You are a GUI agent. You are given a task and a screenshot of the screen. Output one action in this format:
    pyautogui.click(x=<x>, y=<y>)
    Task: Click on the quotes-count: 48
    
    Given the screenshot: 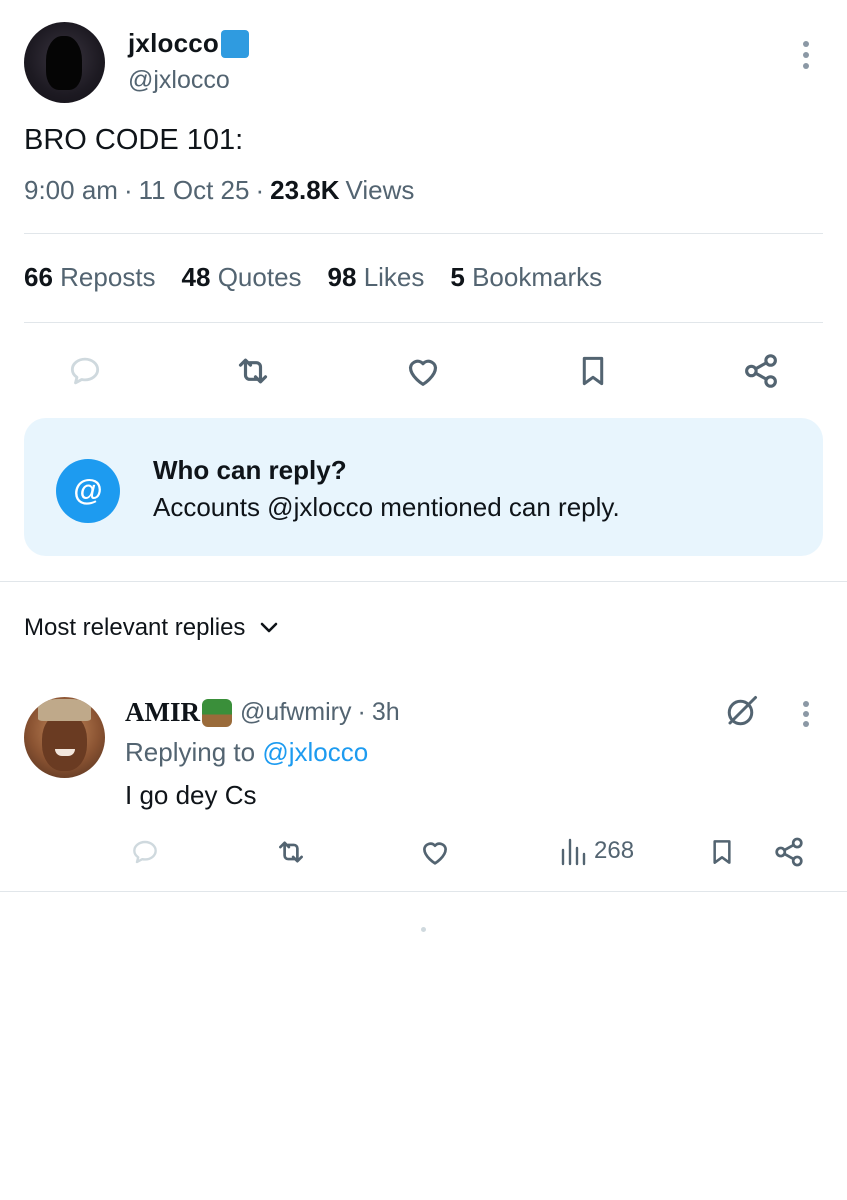 What is the action you would take?
    pyautogui.click(x=196, y=277)
    